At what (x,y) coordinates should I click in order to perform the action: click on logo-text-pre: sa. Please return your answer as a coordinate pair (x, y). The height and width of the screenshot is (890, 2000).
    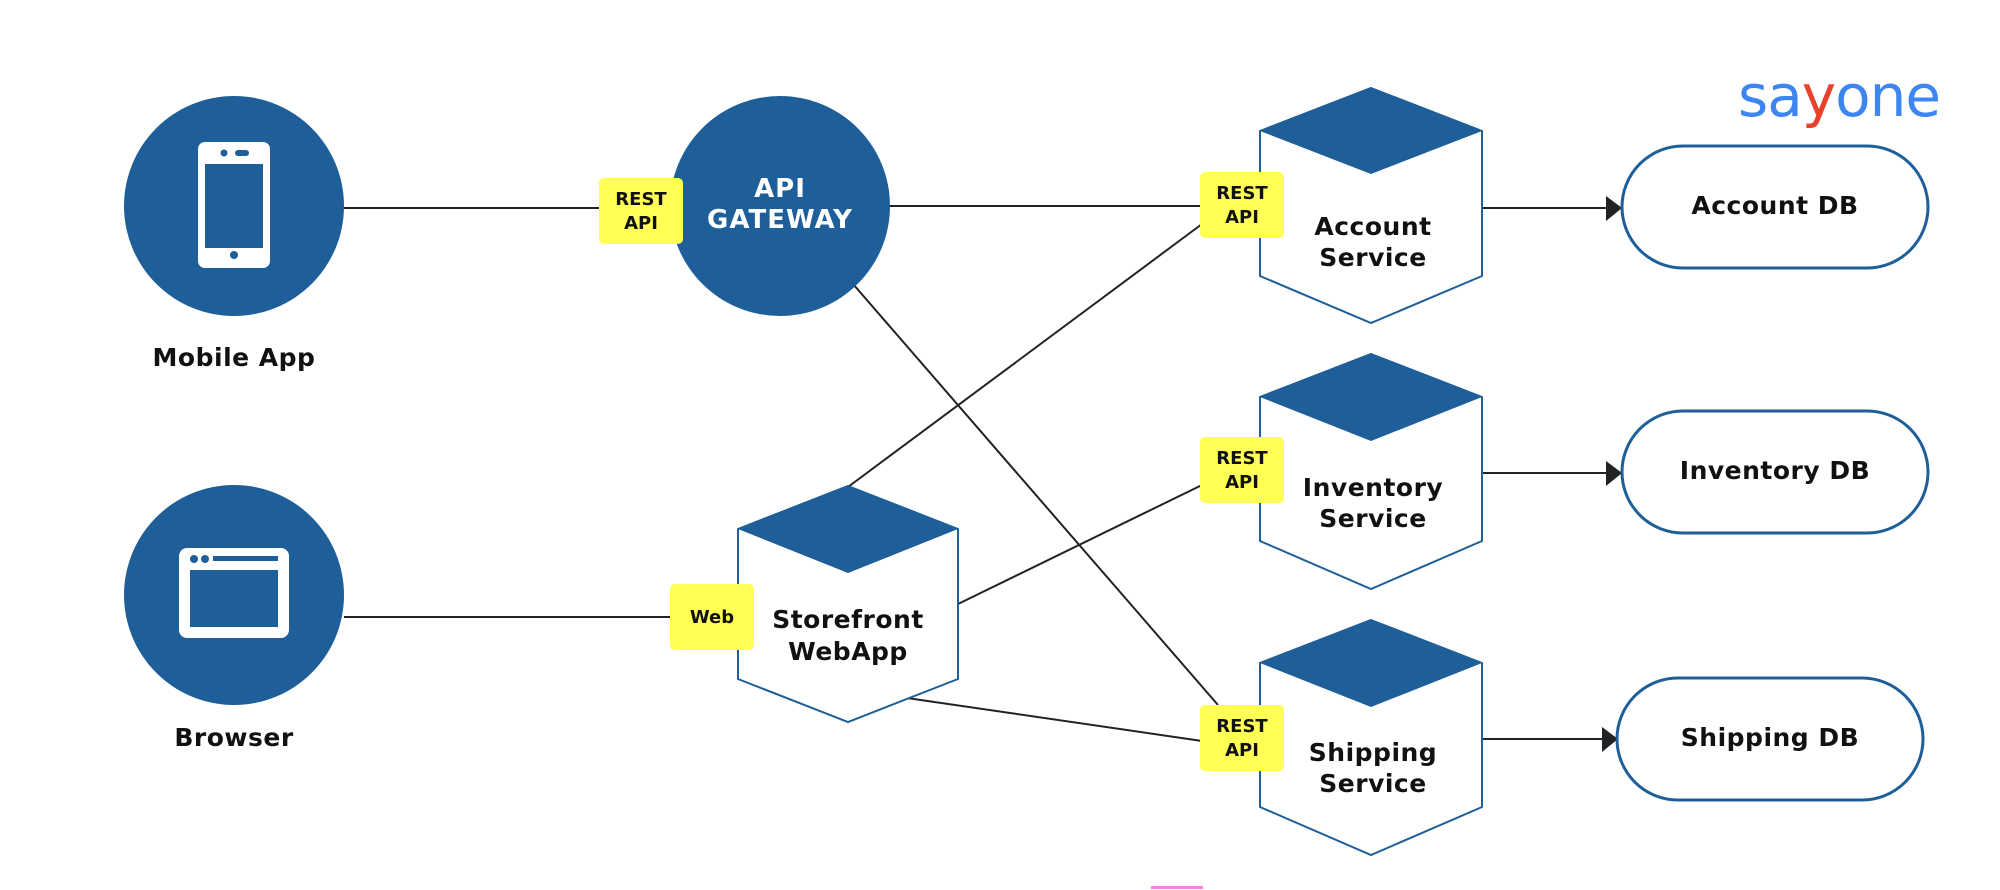
    Looking at the image, I should click on (1770, 96).